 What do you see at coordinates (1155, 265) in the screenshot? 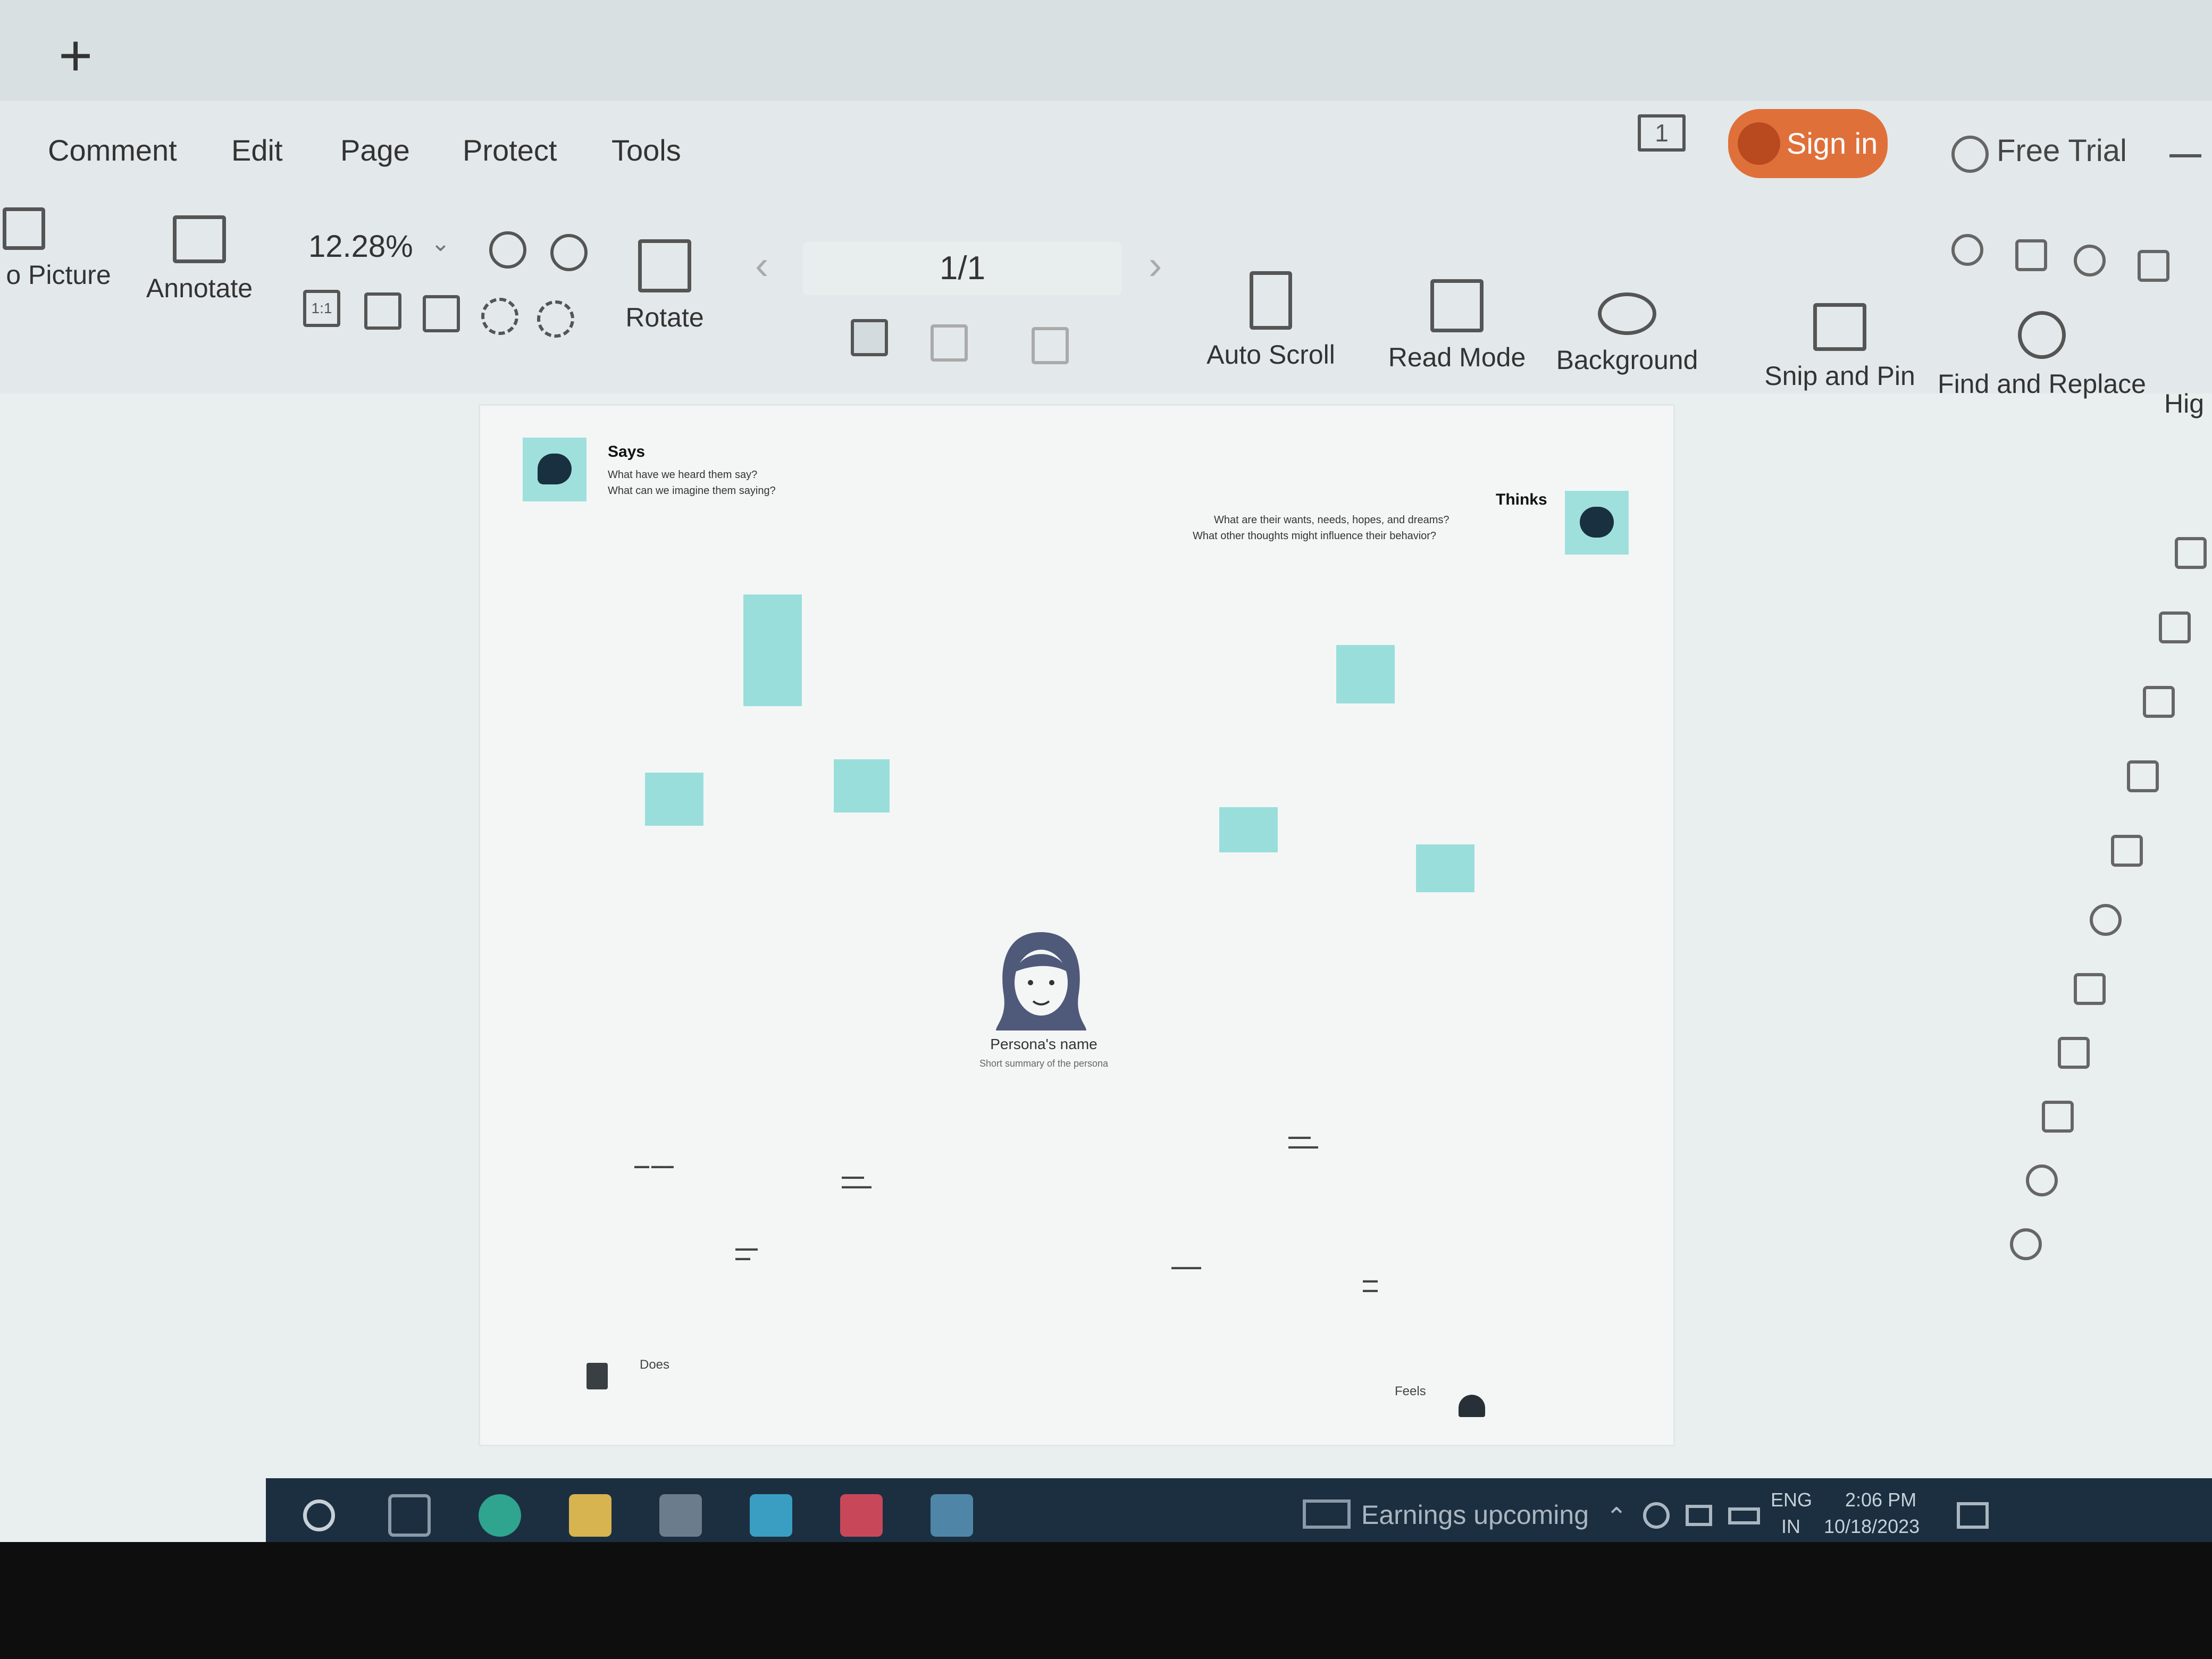
I see `next-page-button: ›` at bounding box center [1155, 265].